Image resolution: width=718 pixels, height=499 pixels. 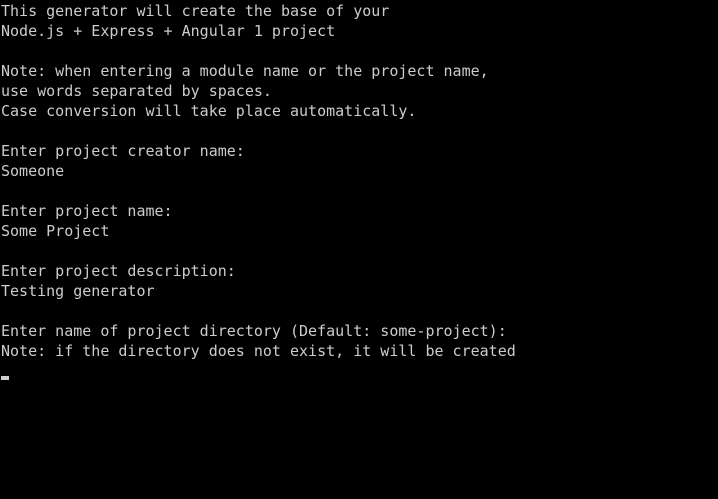 I want to click on note-line-2: use words separated by spaces., so click(x=136, y=91).